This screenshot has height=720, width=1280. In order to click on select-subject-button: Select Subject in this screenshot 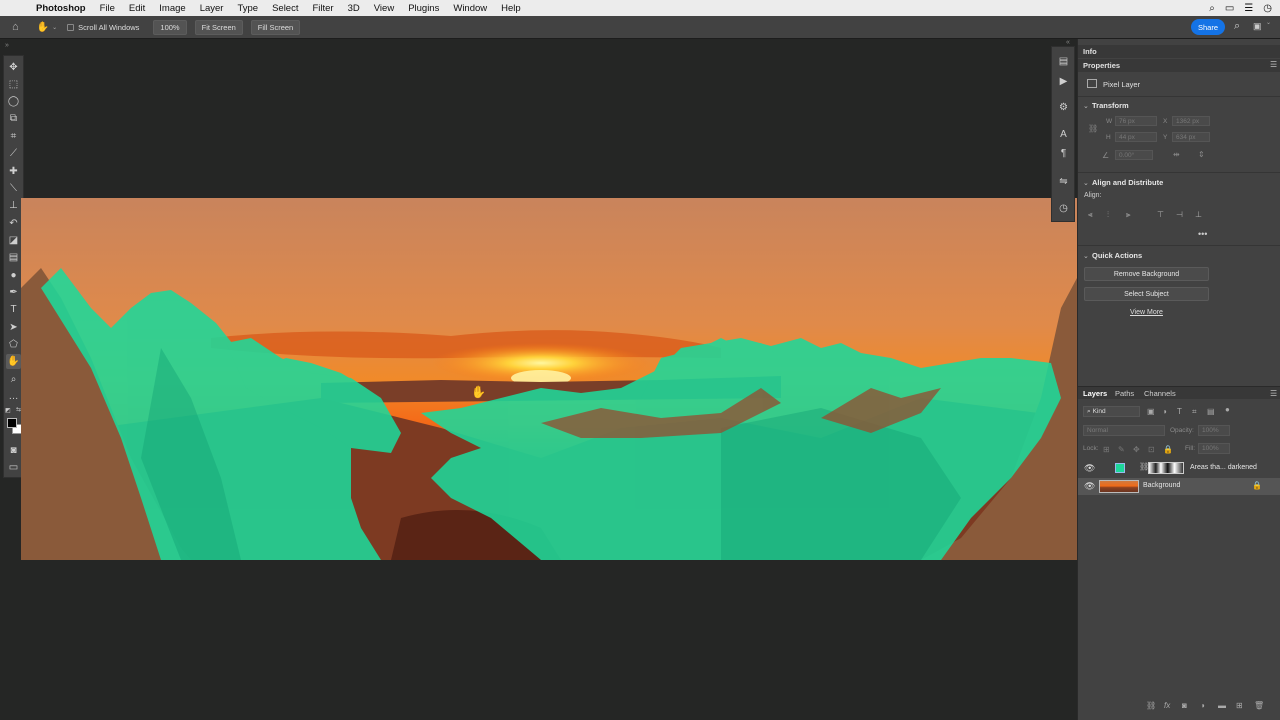, I will do `click(1146, 294)`.